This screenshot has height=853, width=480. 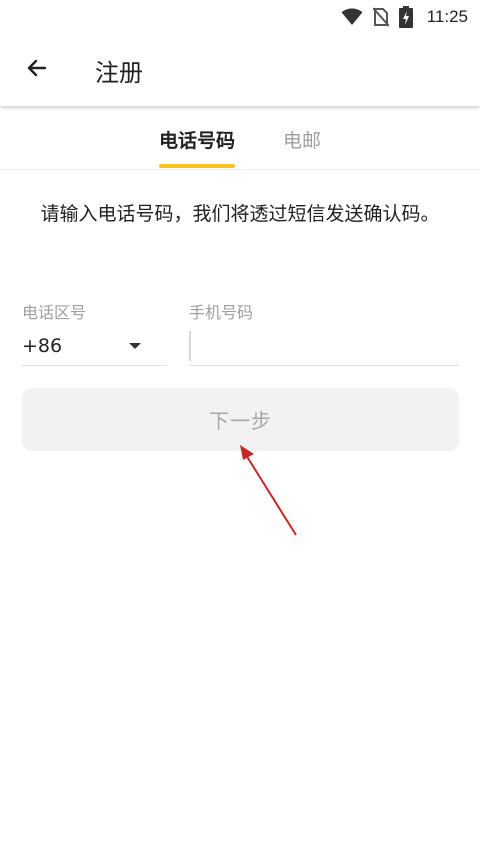 What do you see at coordinates (380, 17) in the screenshot?
I see `no-sim-icon` at bounding box center [380, 17].